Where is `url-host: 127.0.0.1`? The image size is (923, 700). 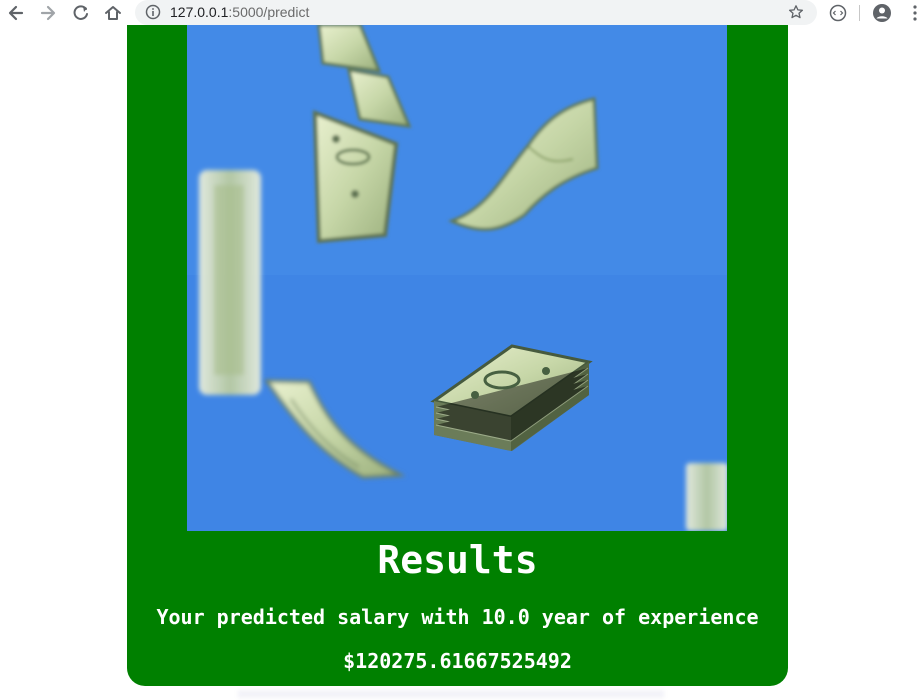 url-host: 127.0.0.1 is located at coordinates (199, 12).